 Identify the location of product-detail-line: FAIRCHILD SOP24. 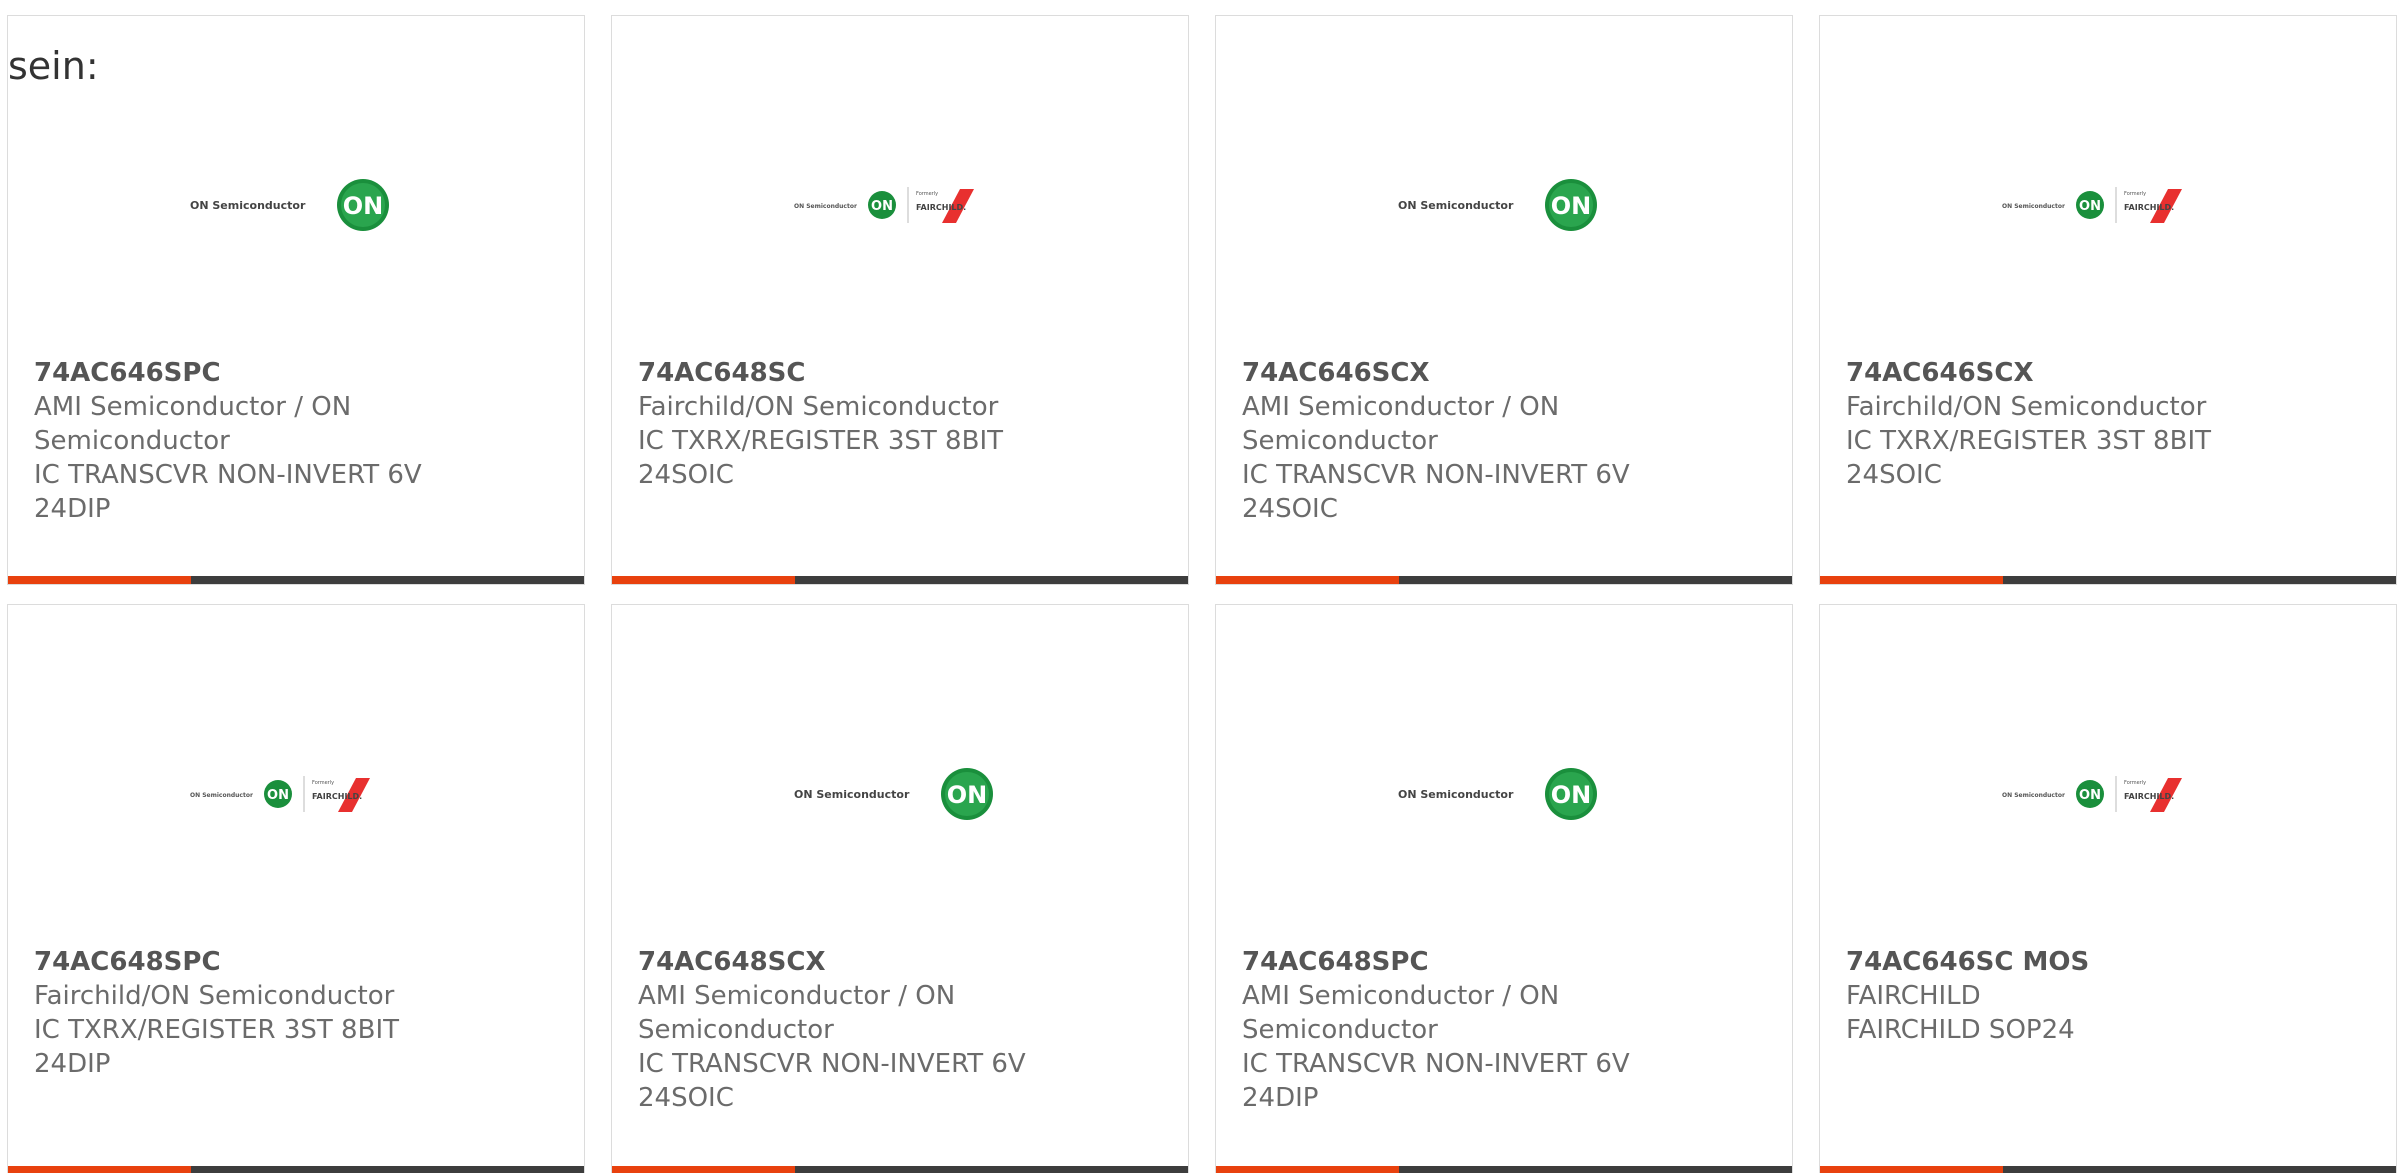
(1960, 1030).